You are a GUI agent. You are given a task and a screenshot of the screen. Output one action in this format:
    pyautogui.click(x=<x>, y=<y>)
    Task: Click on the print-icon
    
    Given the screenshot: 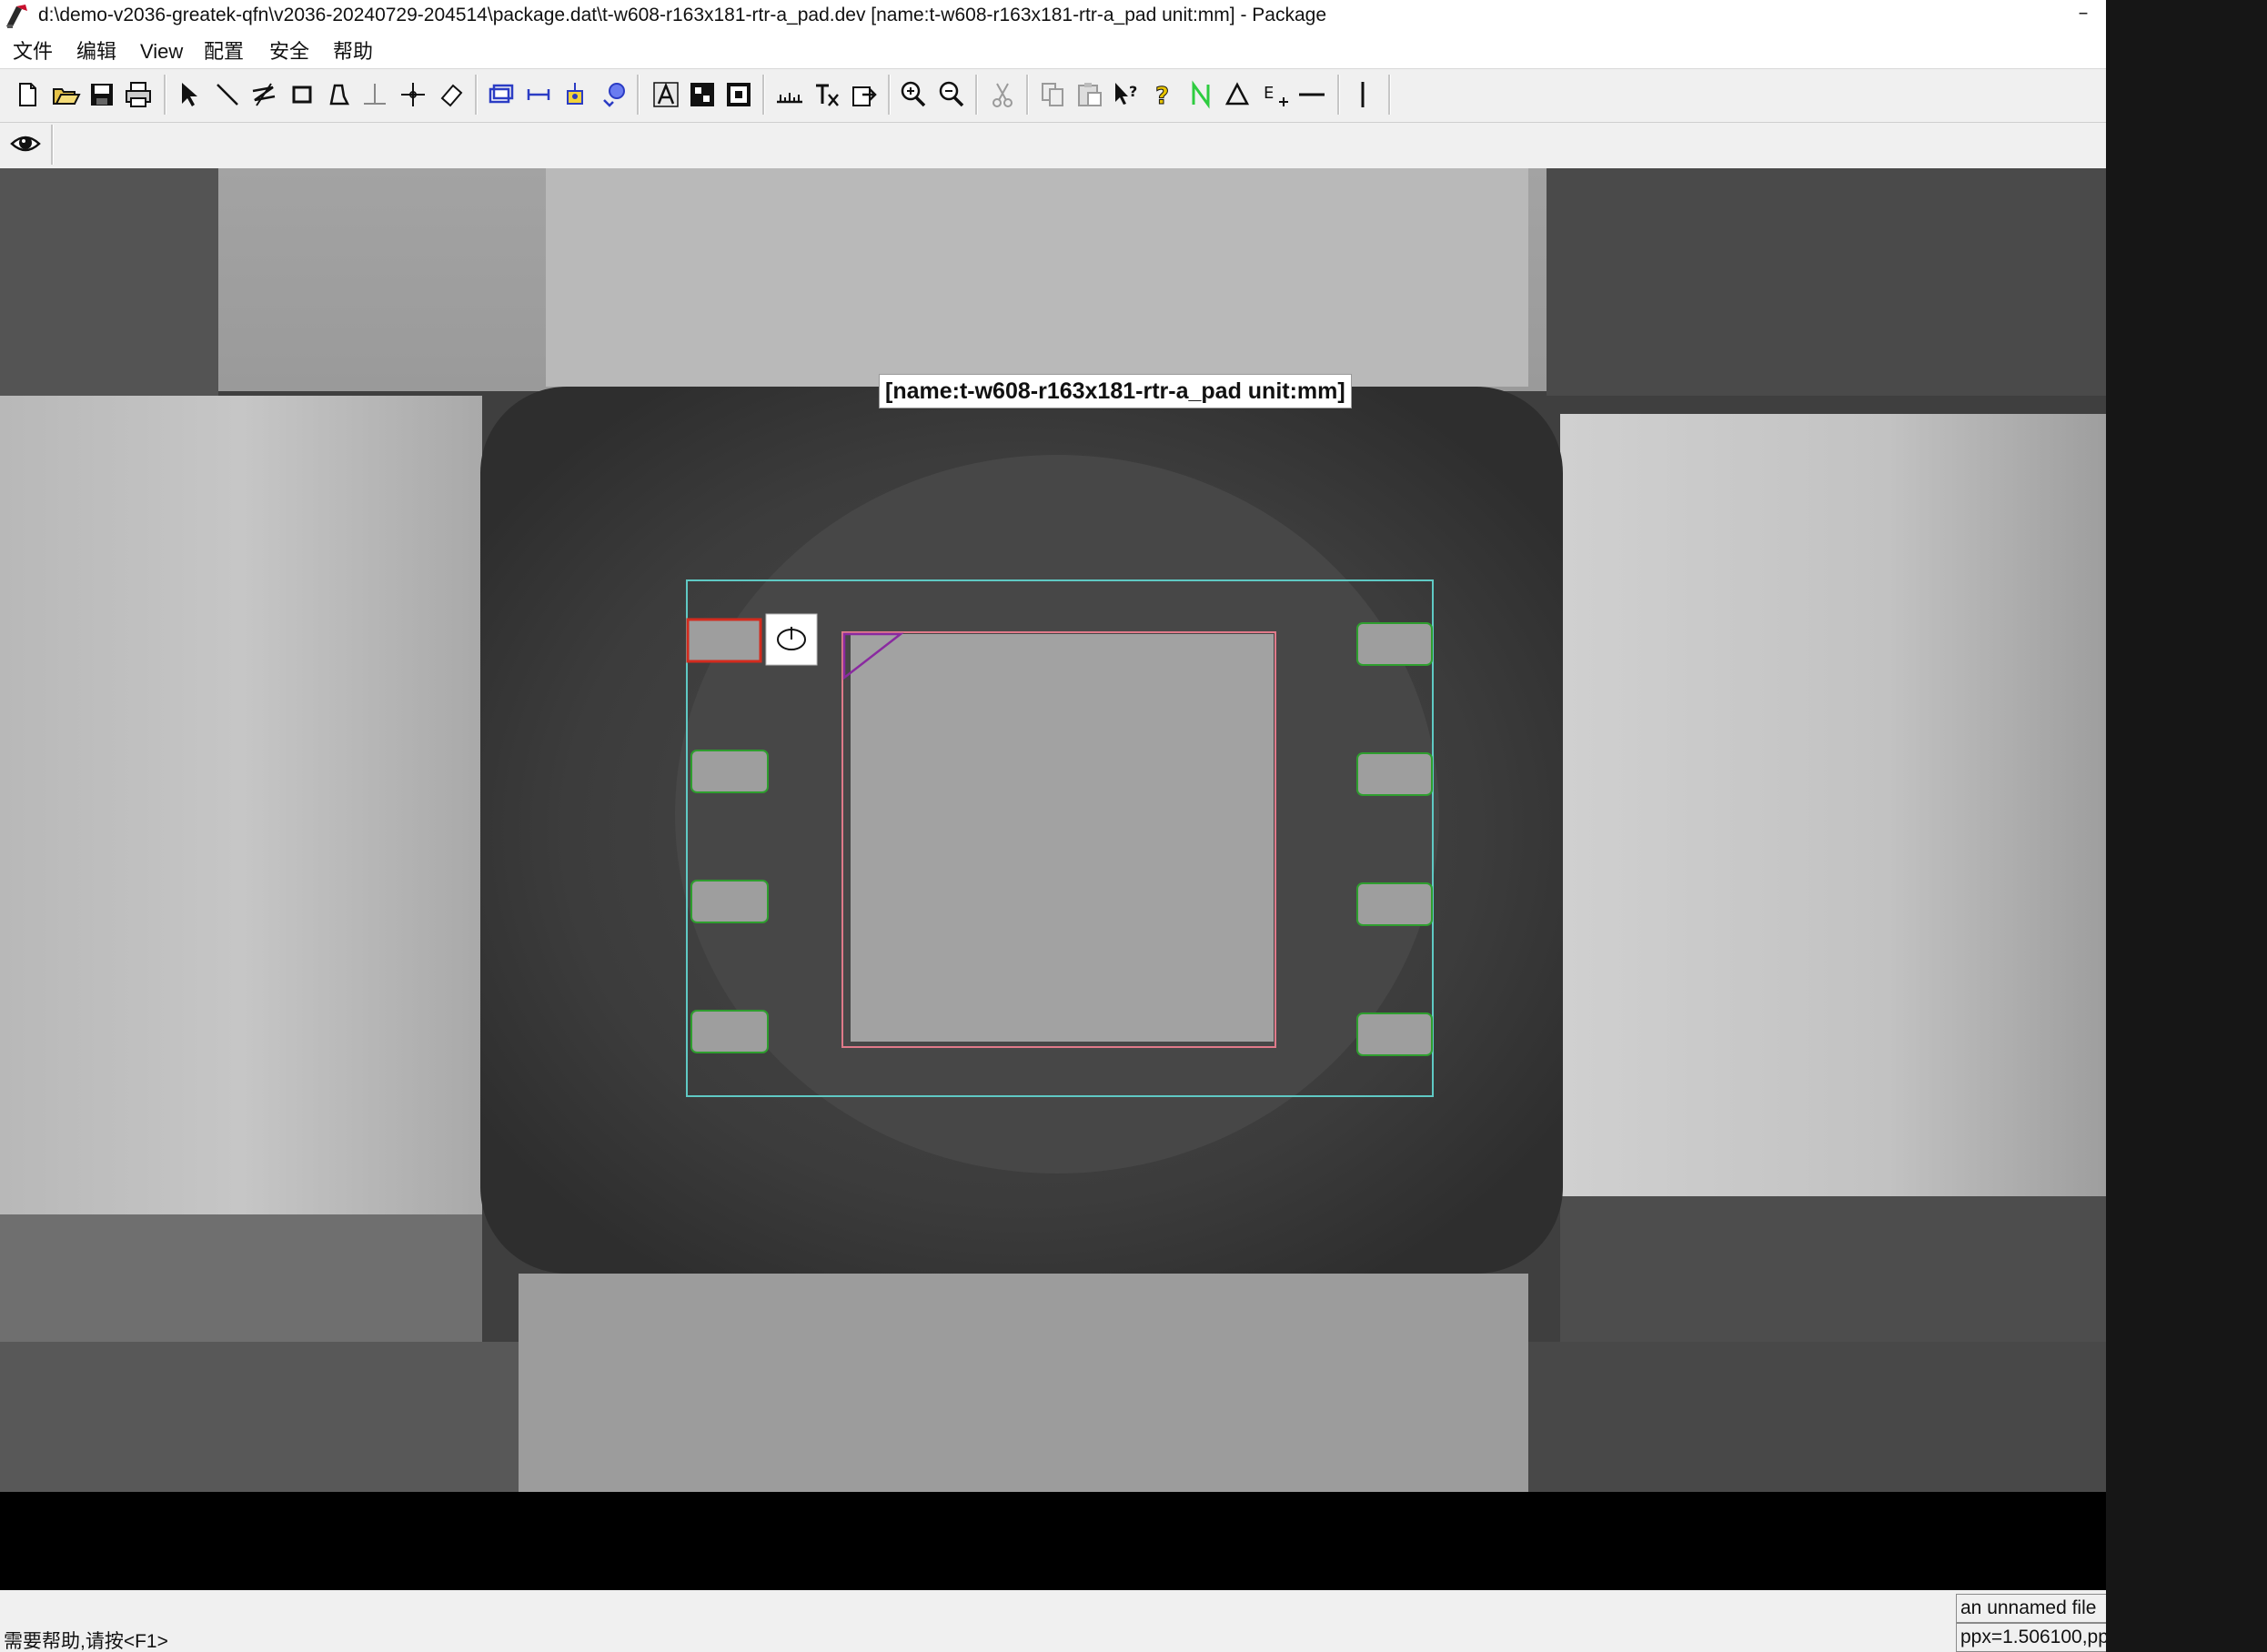 What is the action you would take?
    pyautogui.click(x=138, y=94)
    